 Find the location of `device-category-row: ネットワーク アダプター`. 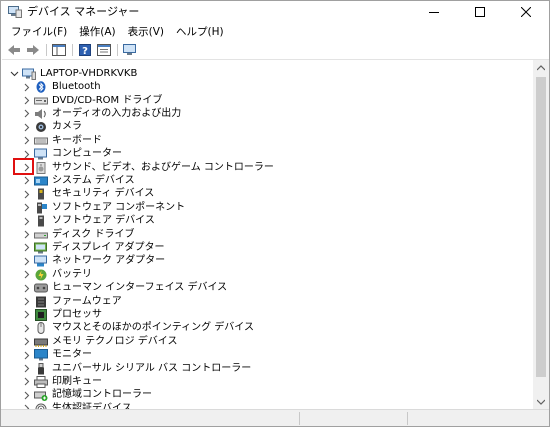

device-category-row: ネットワーク アダプター is located at coordinates (92, 261).